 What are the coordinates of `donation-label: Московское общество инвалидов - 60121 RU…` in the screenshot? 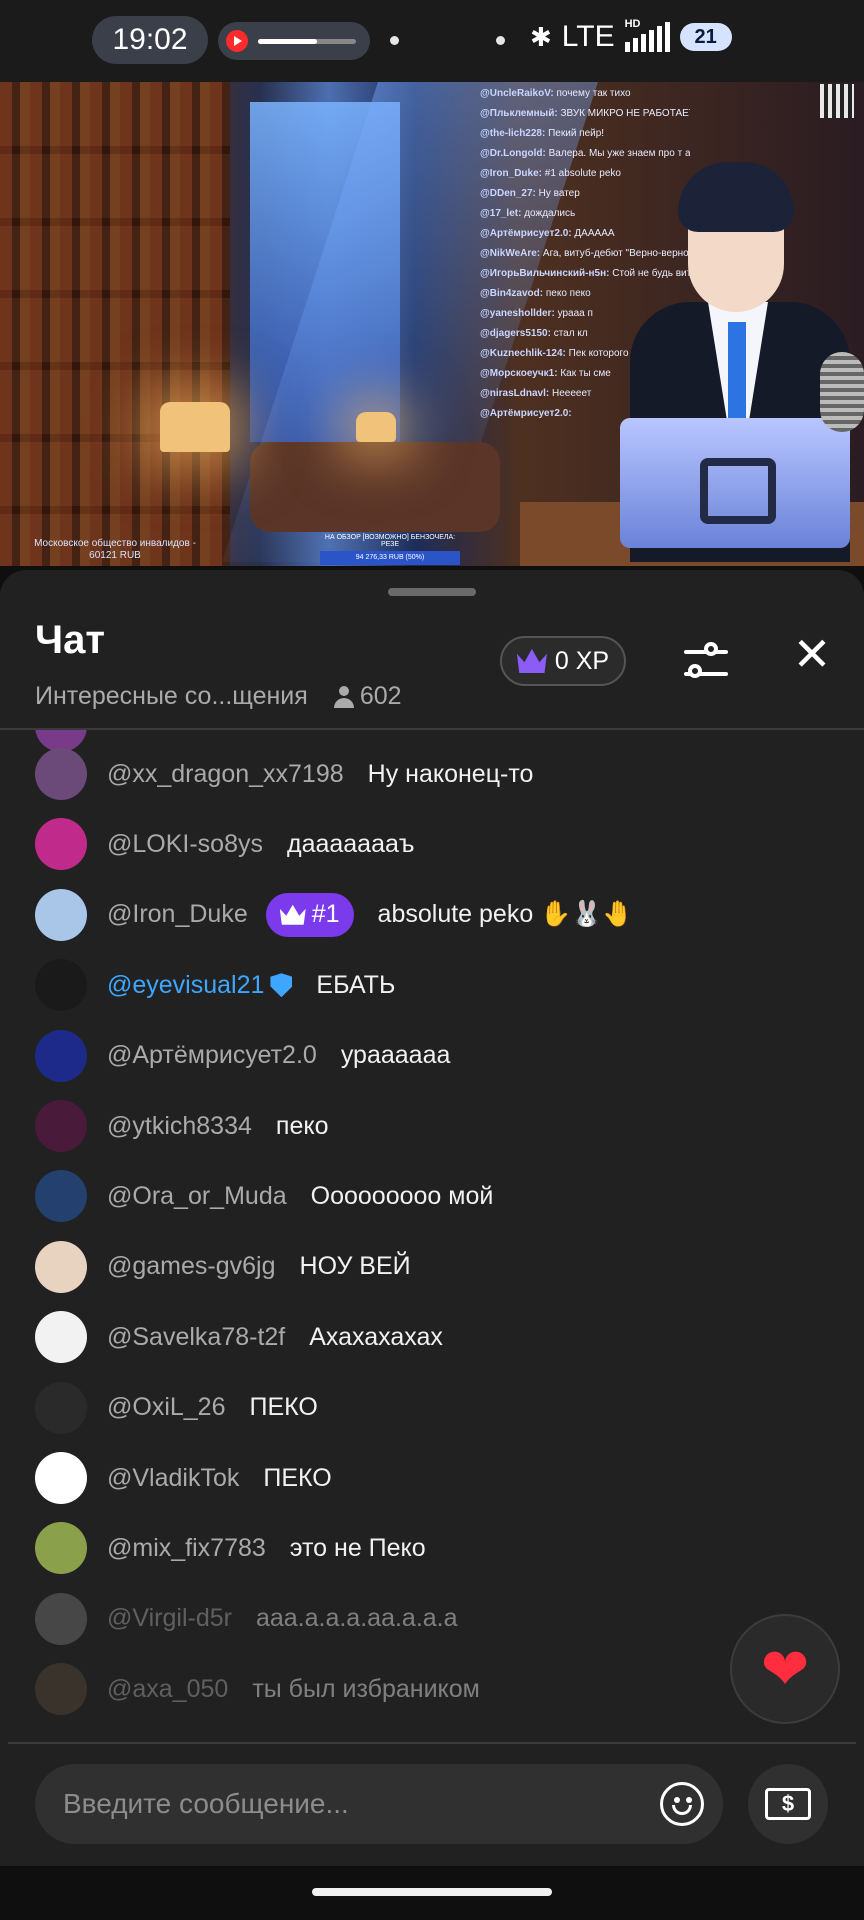 It's located at (115, 549).